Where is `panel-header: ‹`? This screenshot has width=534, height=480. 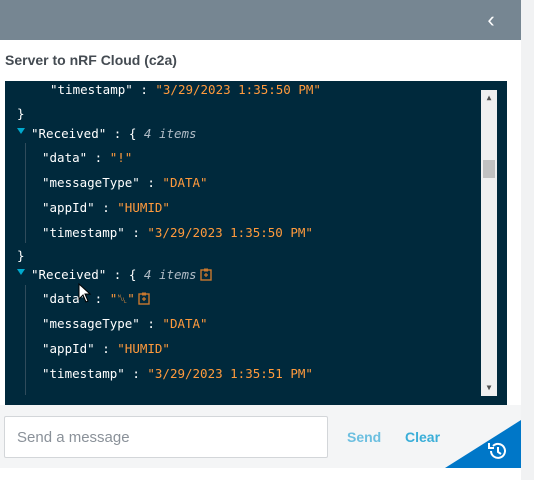 panel-header: ‹ is located at coordinates (260, 20).